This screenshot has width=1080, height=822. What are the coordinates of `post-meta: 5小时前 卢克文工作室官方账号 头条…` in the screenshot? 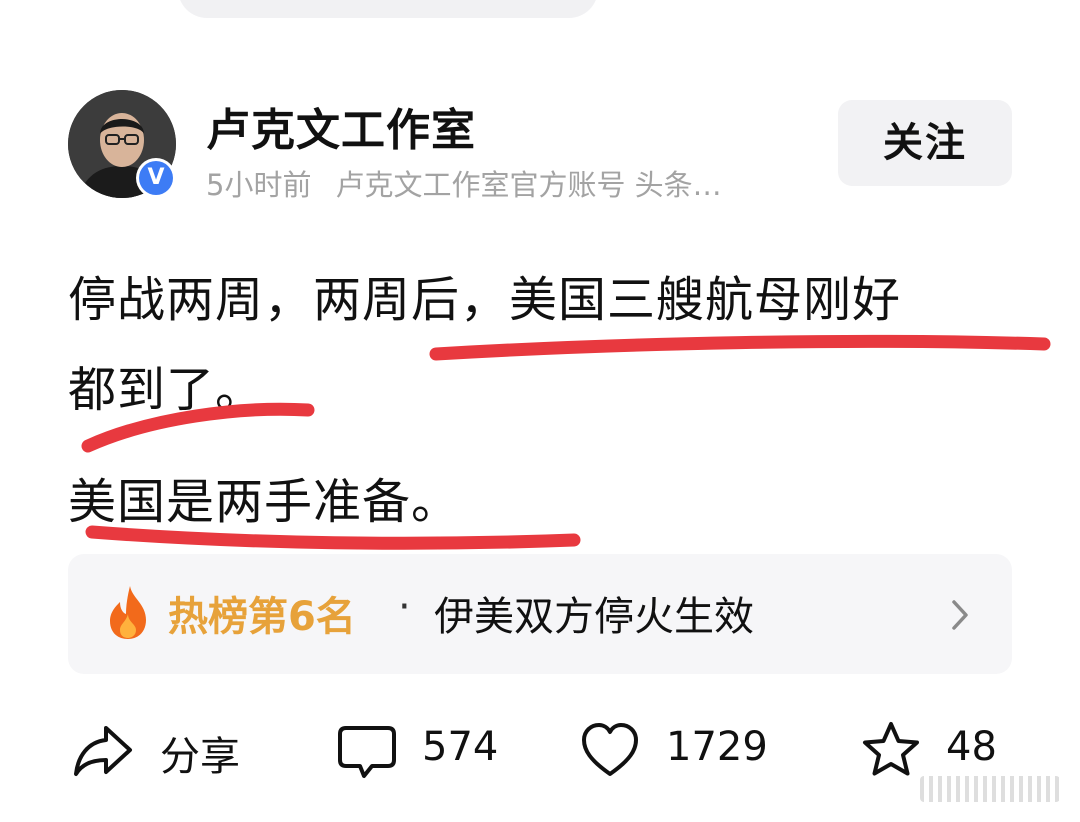 It's located at (464, 183).